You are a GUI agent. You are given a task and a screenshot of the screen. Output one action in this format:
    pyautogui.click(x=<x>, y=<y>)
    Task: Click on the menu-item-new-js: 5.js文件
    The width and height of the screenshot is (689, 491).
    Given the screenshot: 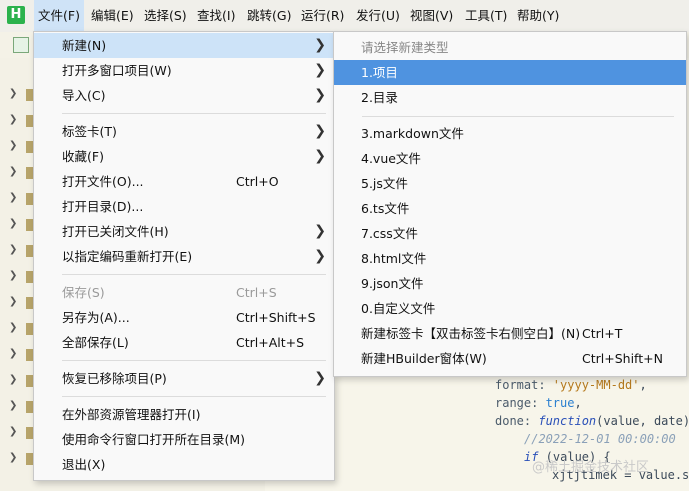 What is the action you would take?
    pyautogui.click(x=510, y=183)
    